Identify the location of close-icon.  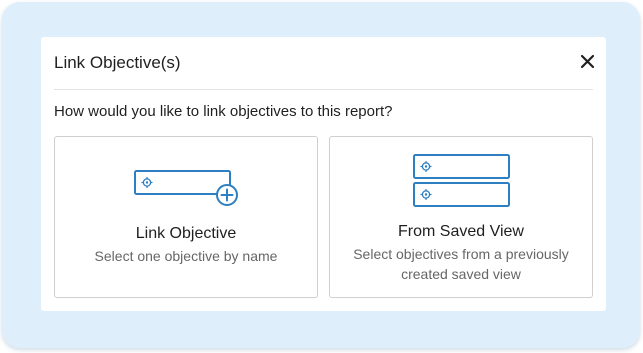
(587, 61).